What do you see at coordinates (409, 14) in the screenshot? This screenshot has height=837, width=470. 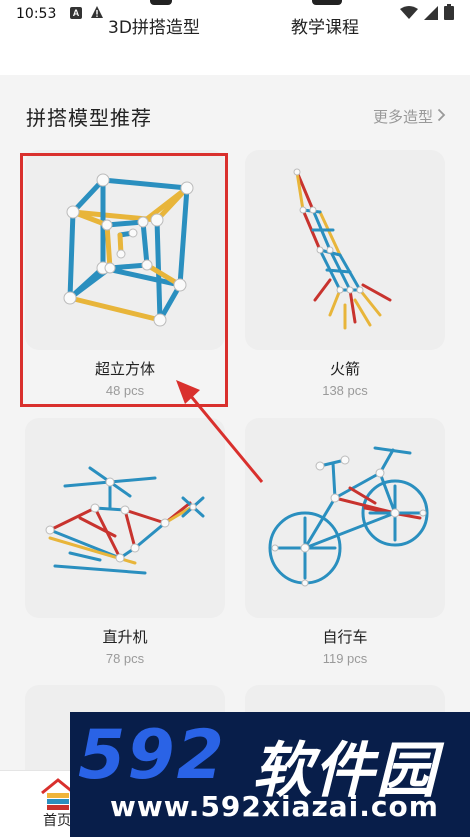 I see `wifi-icon` at bounding box center [409, 14].